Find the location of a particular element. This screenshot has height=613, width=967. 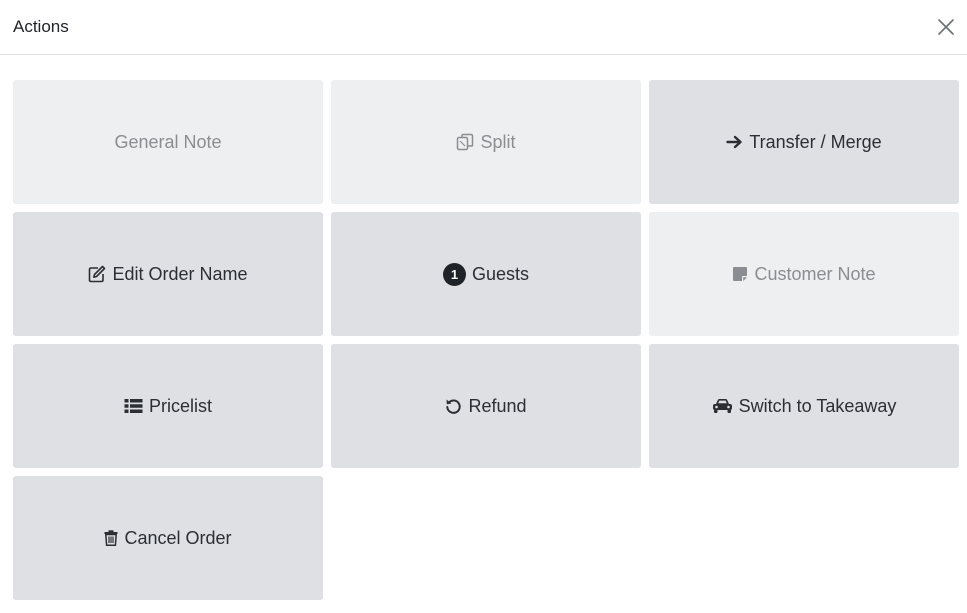

refund-label: Refund is located at coordinates (497, 405).